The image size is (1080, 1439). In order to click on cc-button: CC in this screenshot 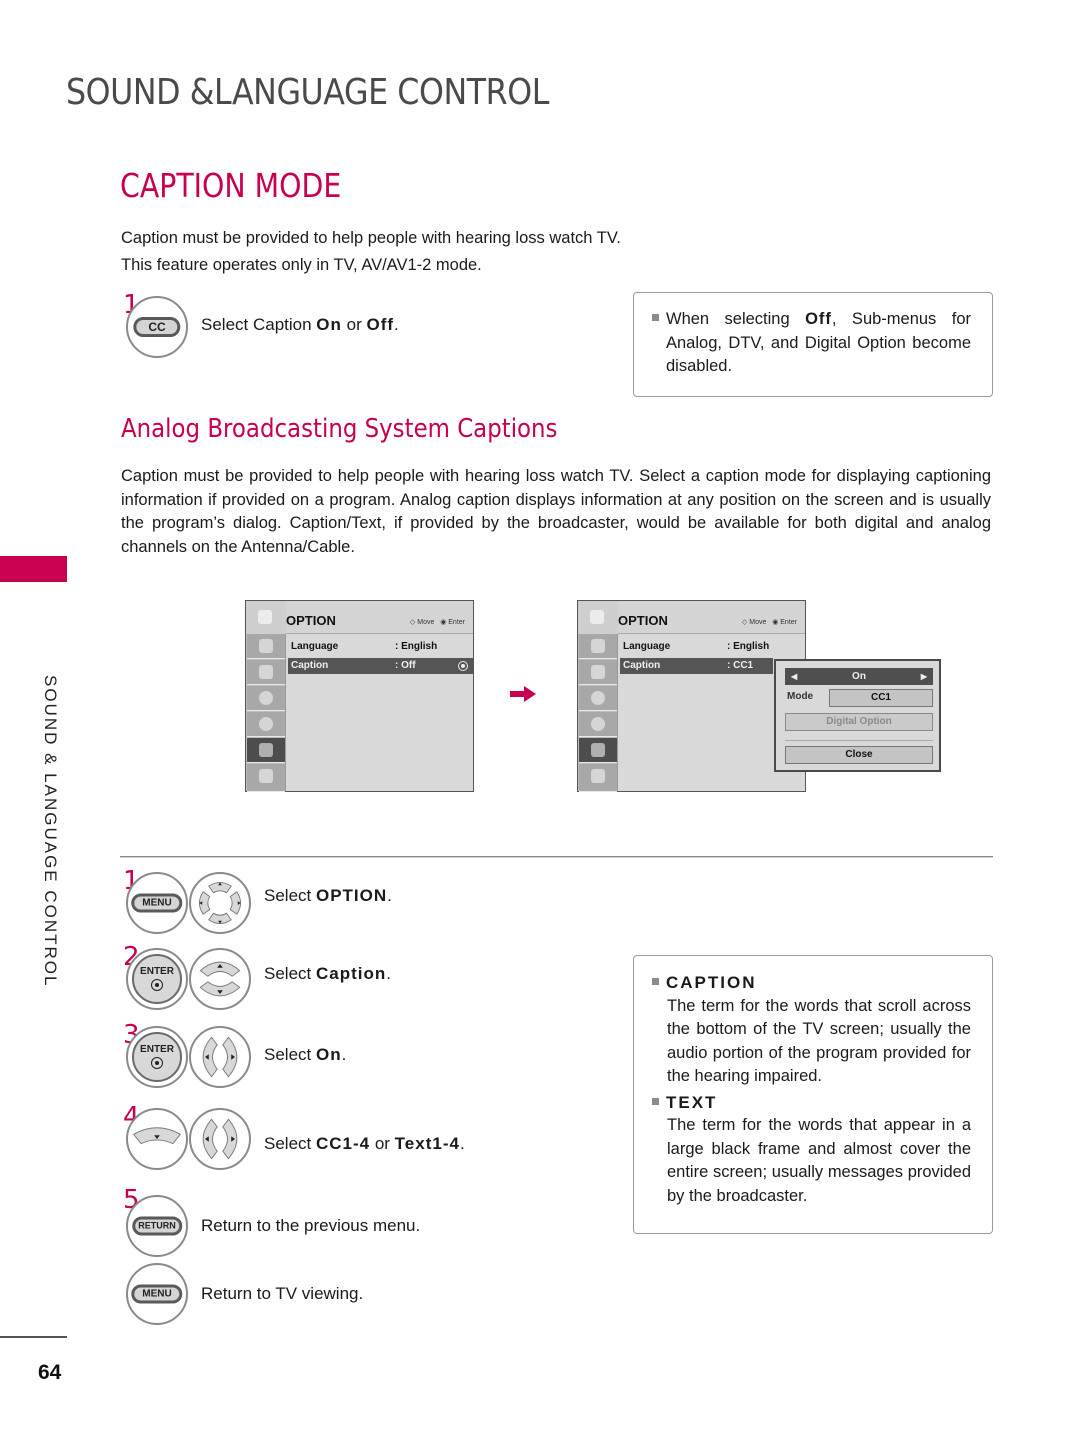, I will do `click(157, 327)`.